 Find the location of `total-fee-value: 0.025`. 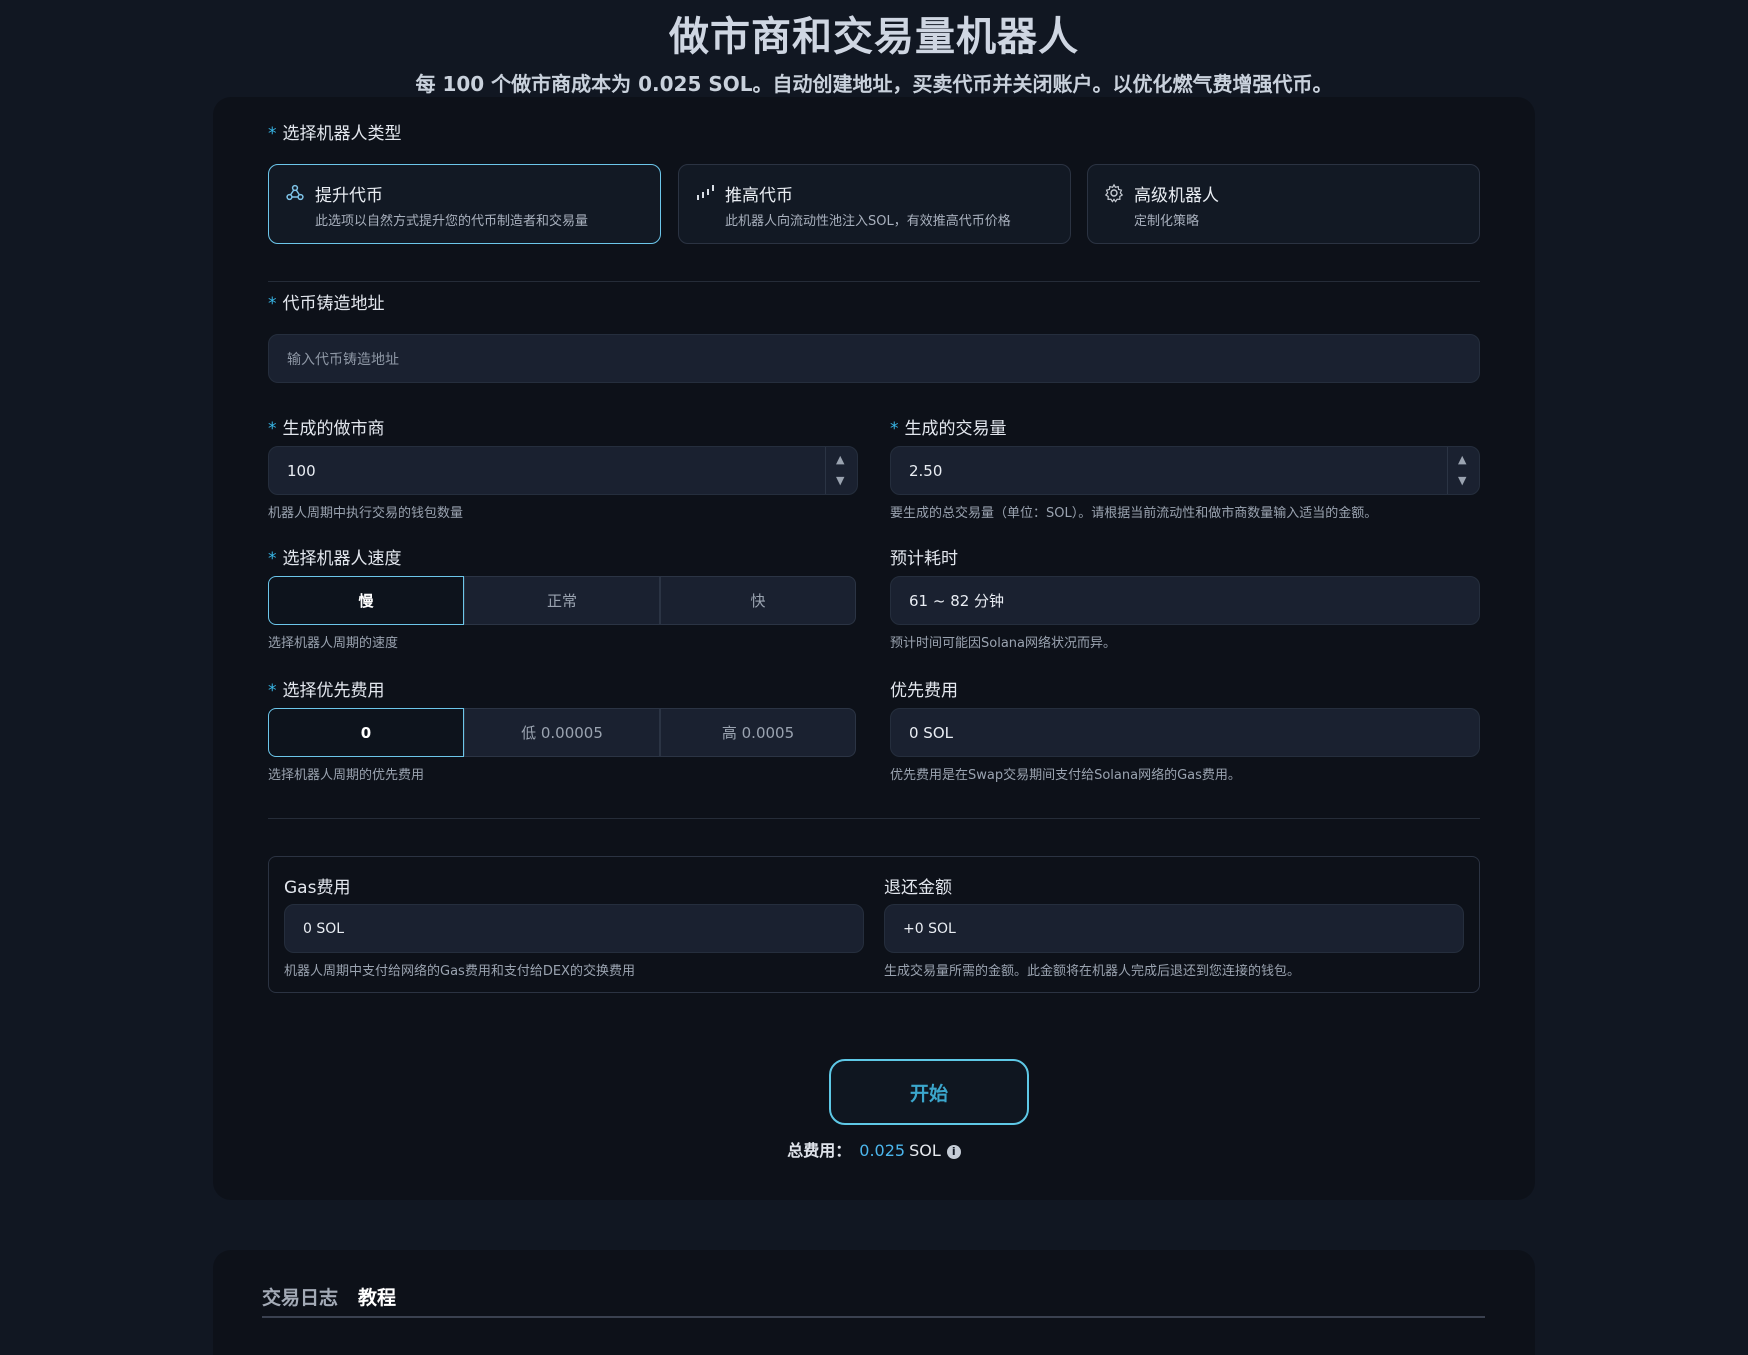

total-fee-value: 0.025 is located at coordinates (882, 1150).